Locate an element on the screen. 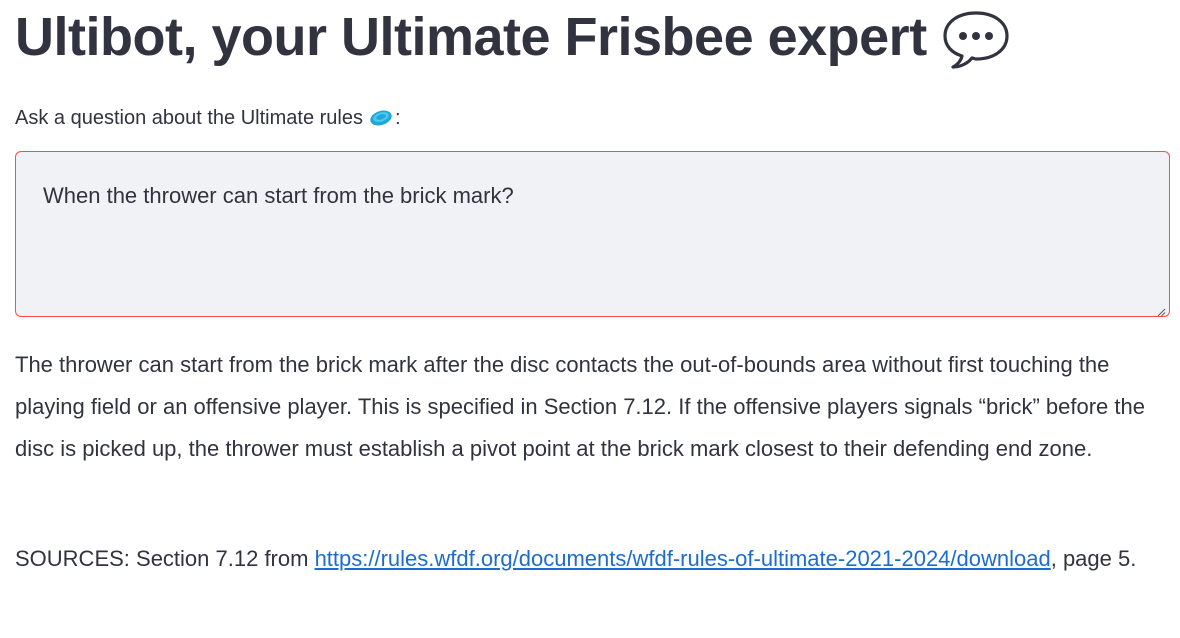 The width and height of the screenshot is (1180, 638). frisbee-icon is located at coordinates (381, 118).